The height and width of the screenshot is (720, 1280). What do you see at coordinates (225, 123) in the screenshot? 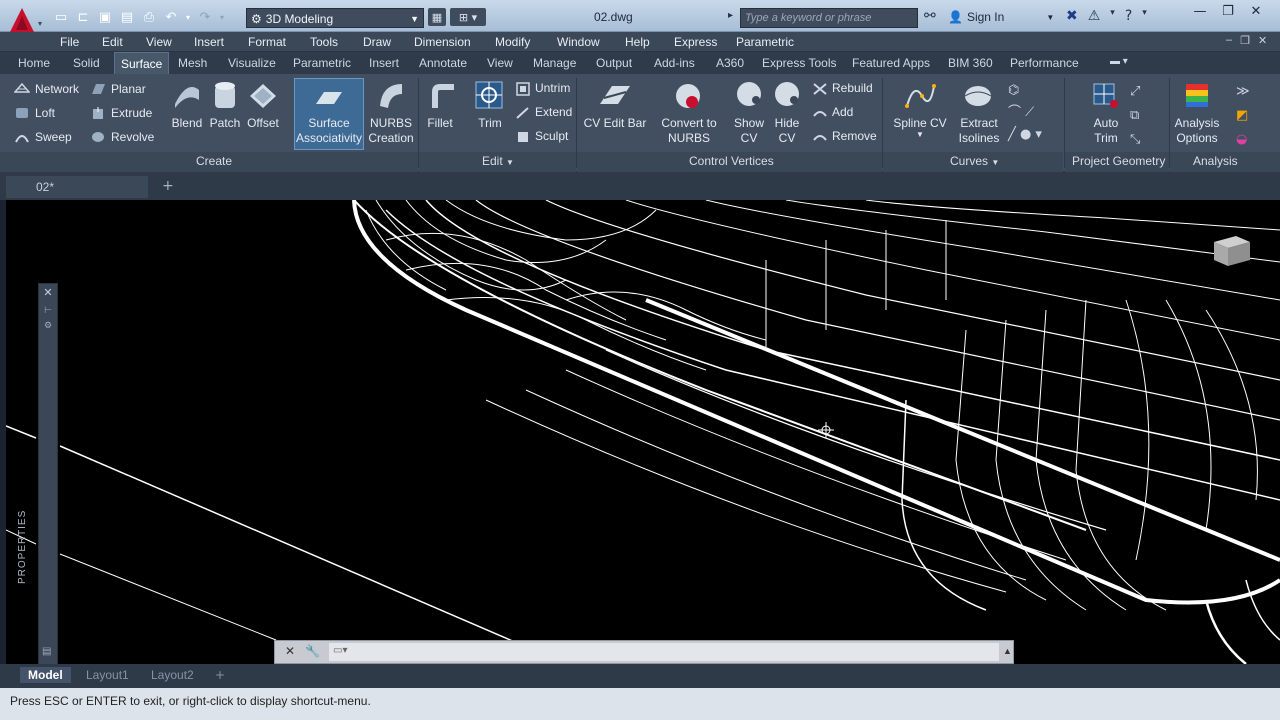
I see `patch-button: Patch` at bounding box center [225, 123].